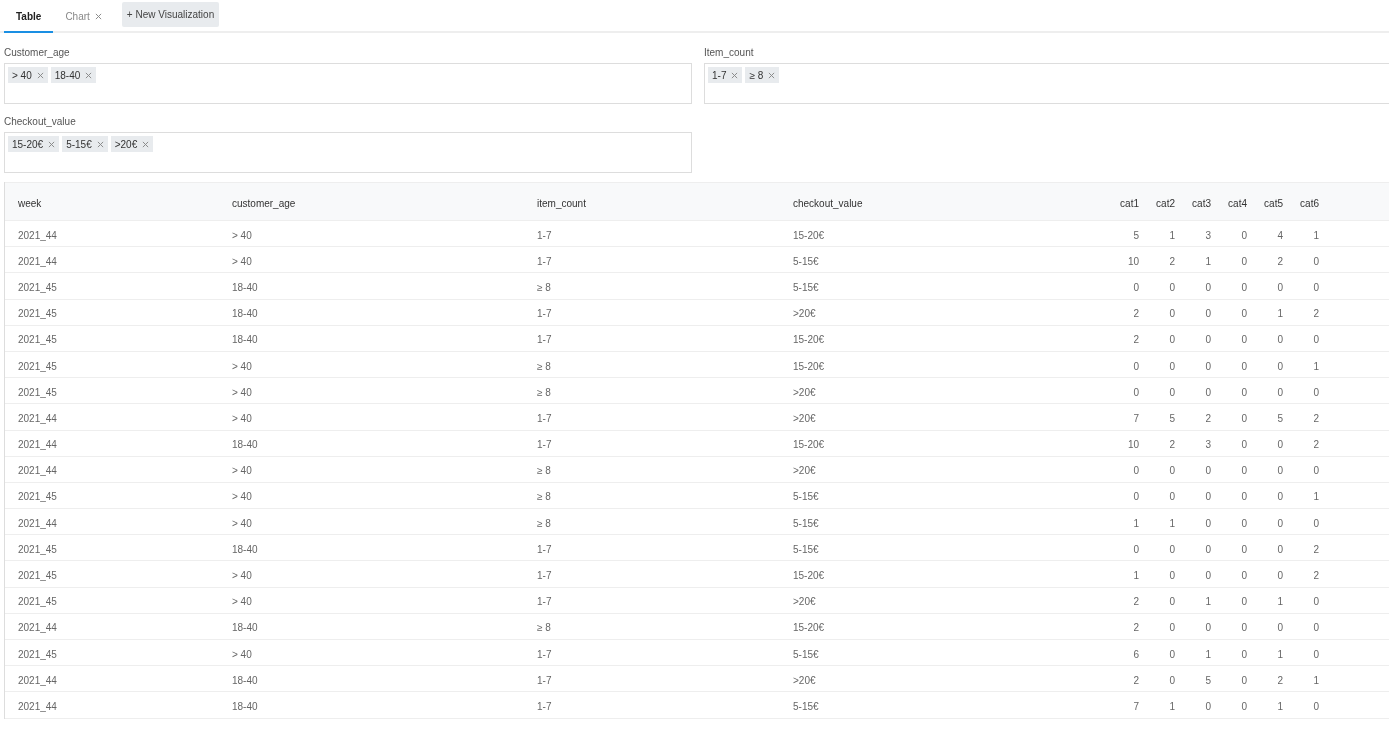 This screenshot has width=1389, height=731. Describe the element at coordinates (1046, 83) in the screenshot. I see `tag-select-field: 1-7 ≥ 8` at that location.